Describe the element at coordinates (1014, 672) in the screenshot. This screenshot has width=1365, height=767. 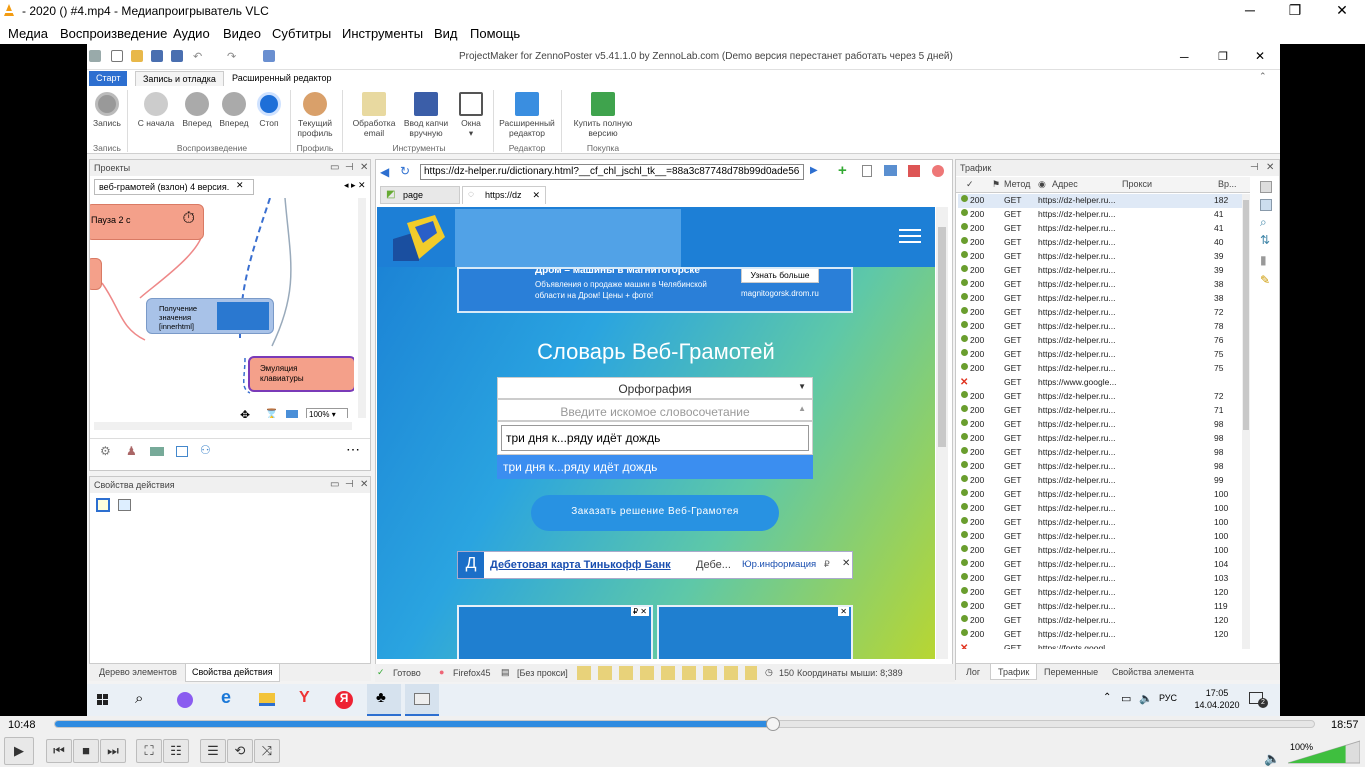
I see `tab-traffic: Трафик` at that location.